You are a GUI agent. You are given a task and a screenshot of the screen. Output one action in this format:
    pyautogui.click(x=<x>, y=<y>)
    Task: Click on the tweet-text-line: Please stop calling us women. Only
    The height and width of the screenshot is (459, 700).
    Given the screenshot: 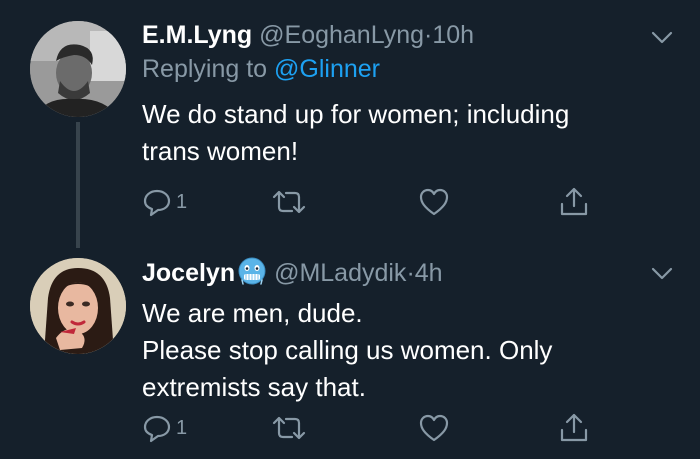 What is the action you would take?
    pyautogui.click(x=347, y=350)
    